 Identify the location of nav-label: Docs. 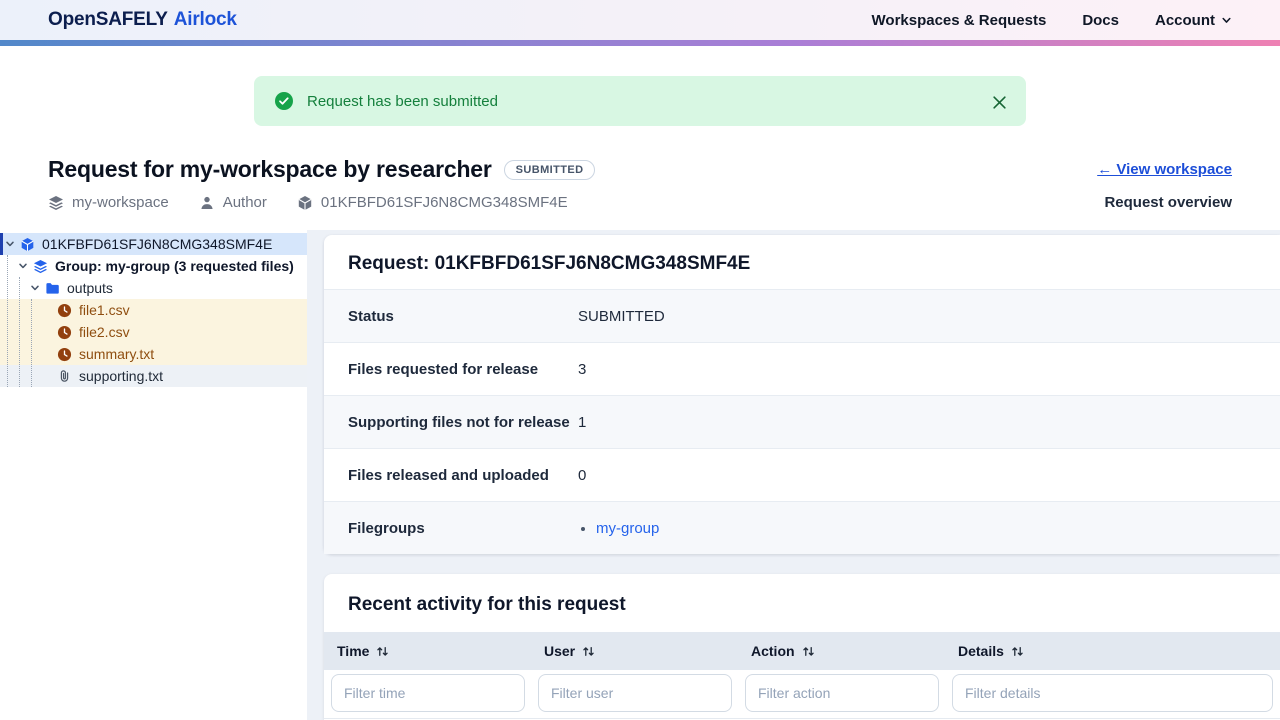
(1100, 20).